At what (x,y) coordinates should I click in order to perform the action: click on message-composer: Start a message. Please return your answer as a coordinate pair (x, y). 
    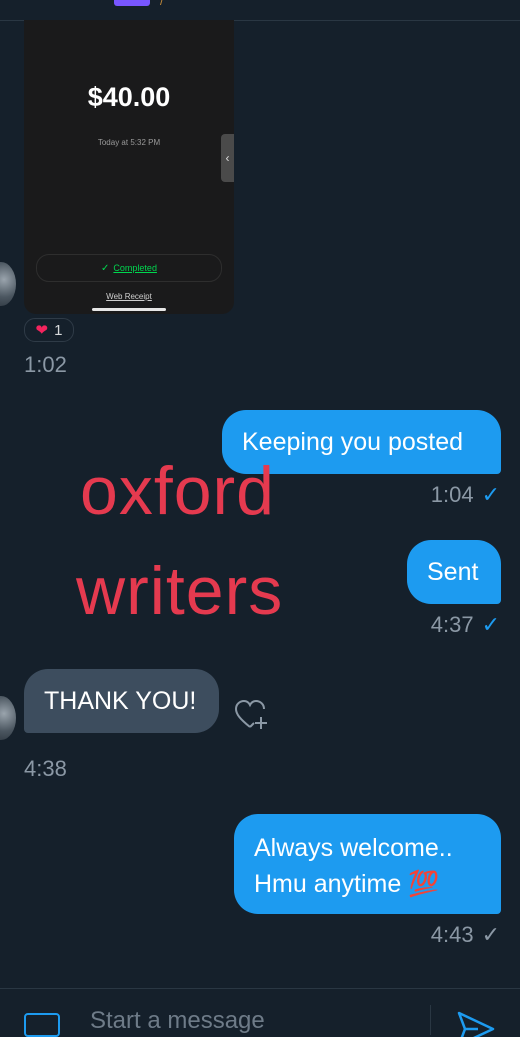
    Looking at the image, I should click on (260, 1012).